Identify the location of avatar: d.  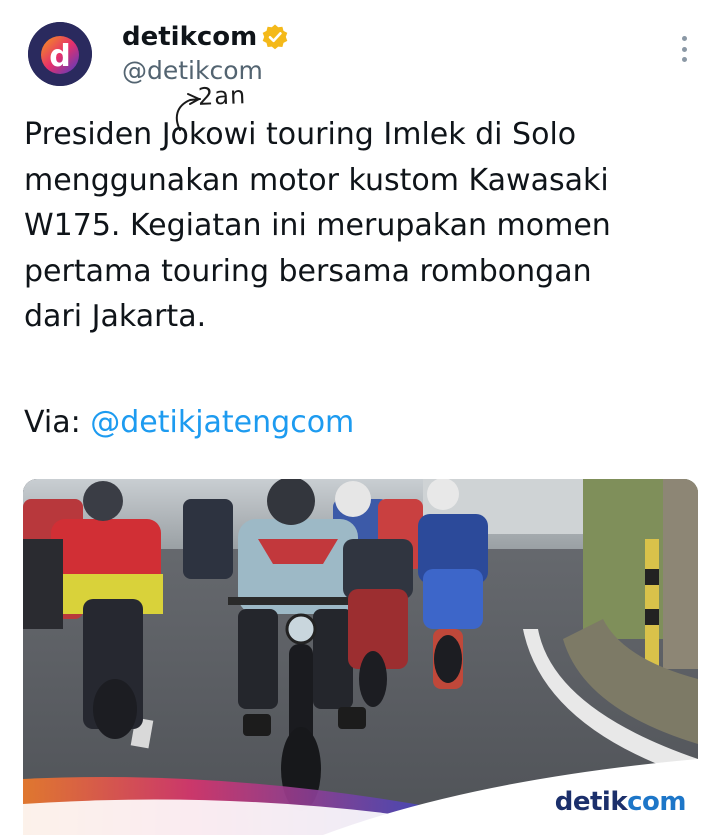
(60, 54).